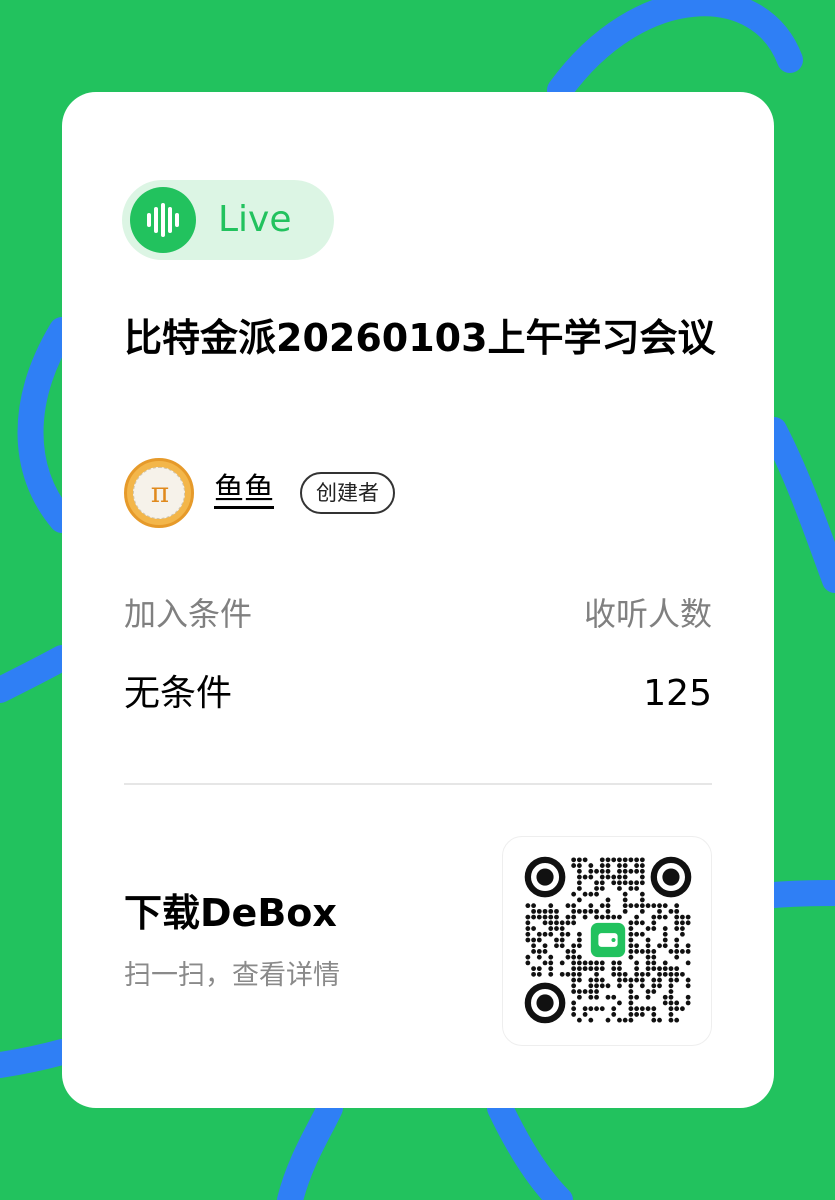 This screenshot has height=1200, width=835. I want to click on room-title: 比特金派20260103上午学习会议, so click(420, 338).